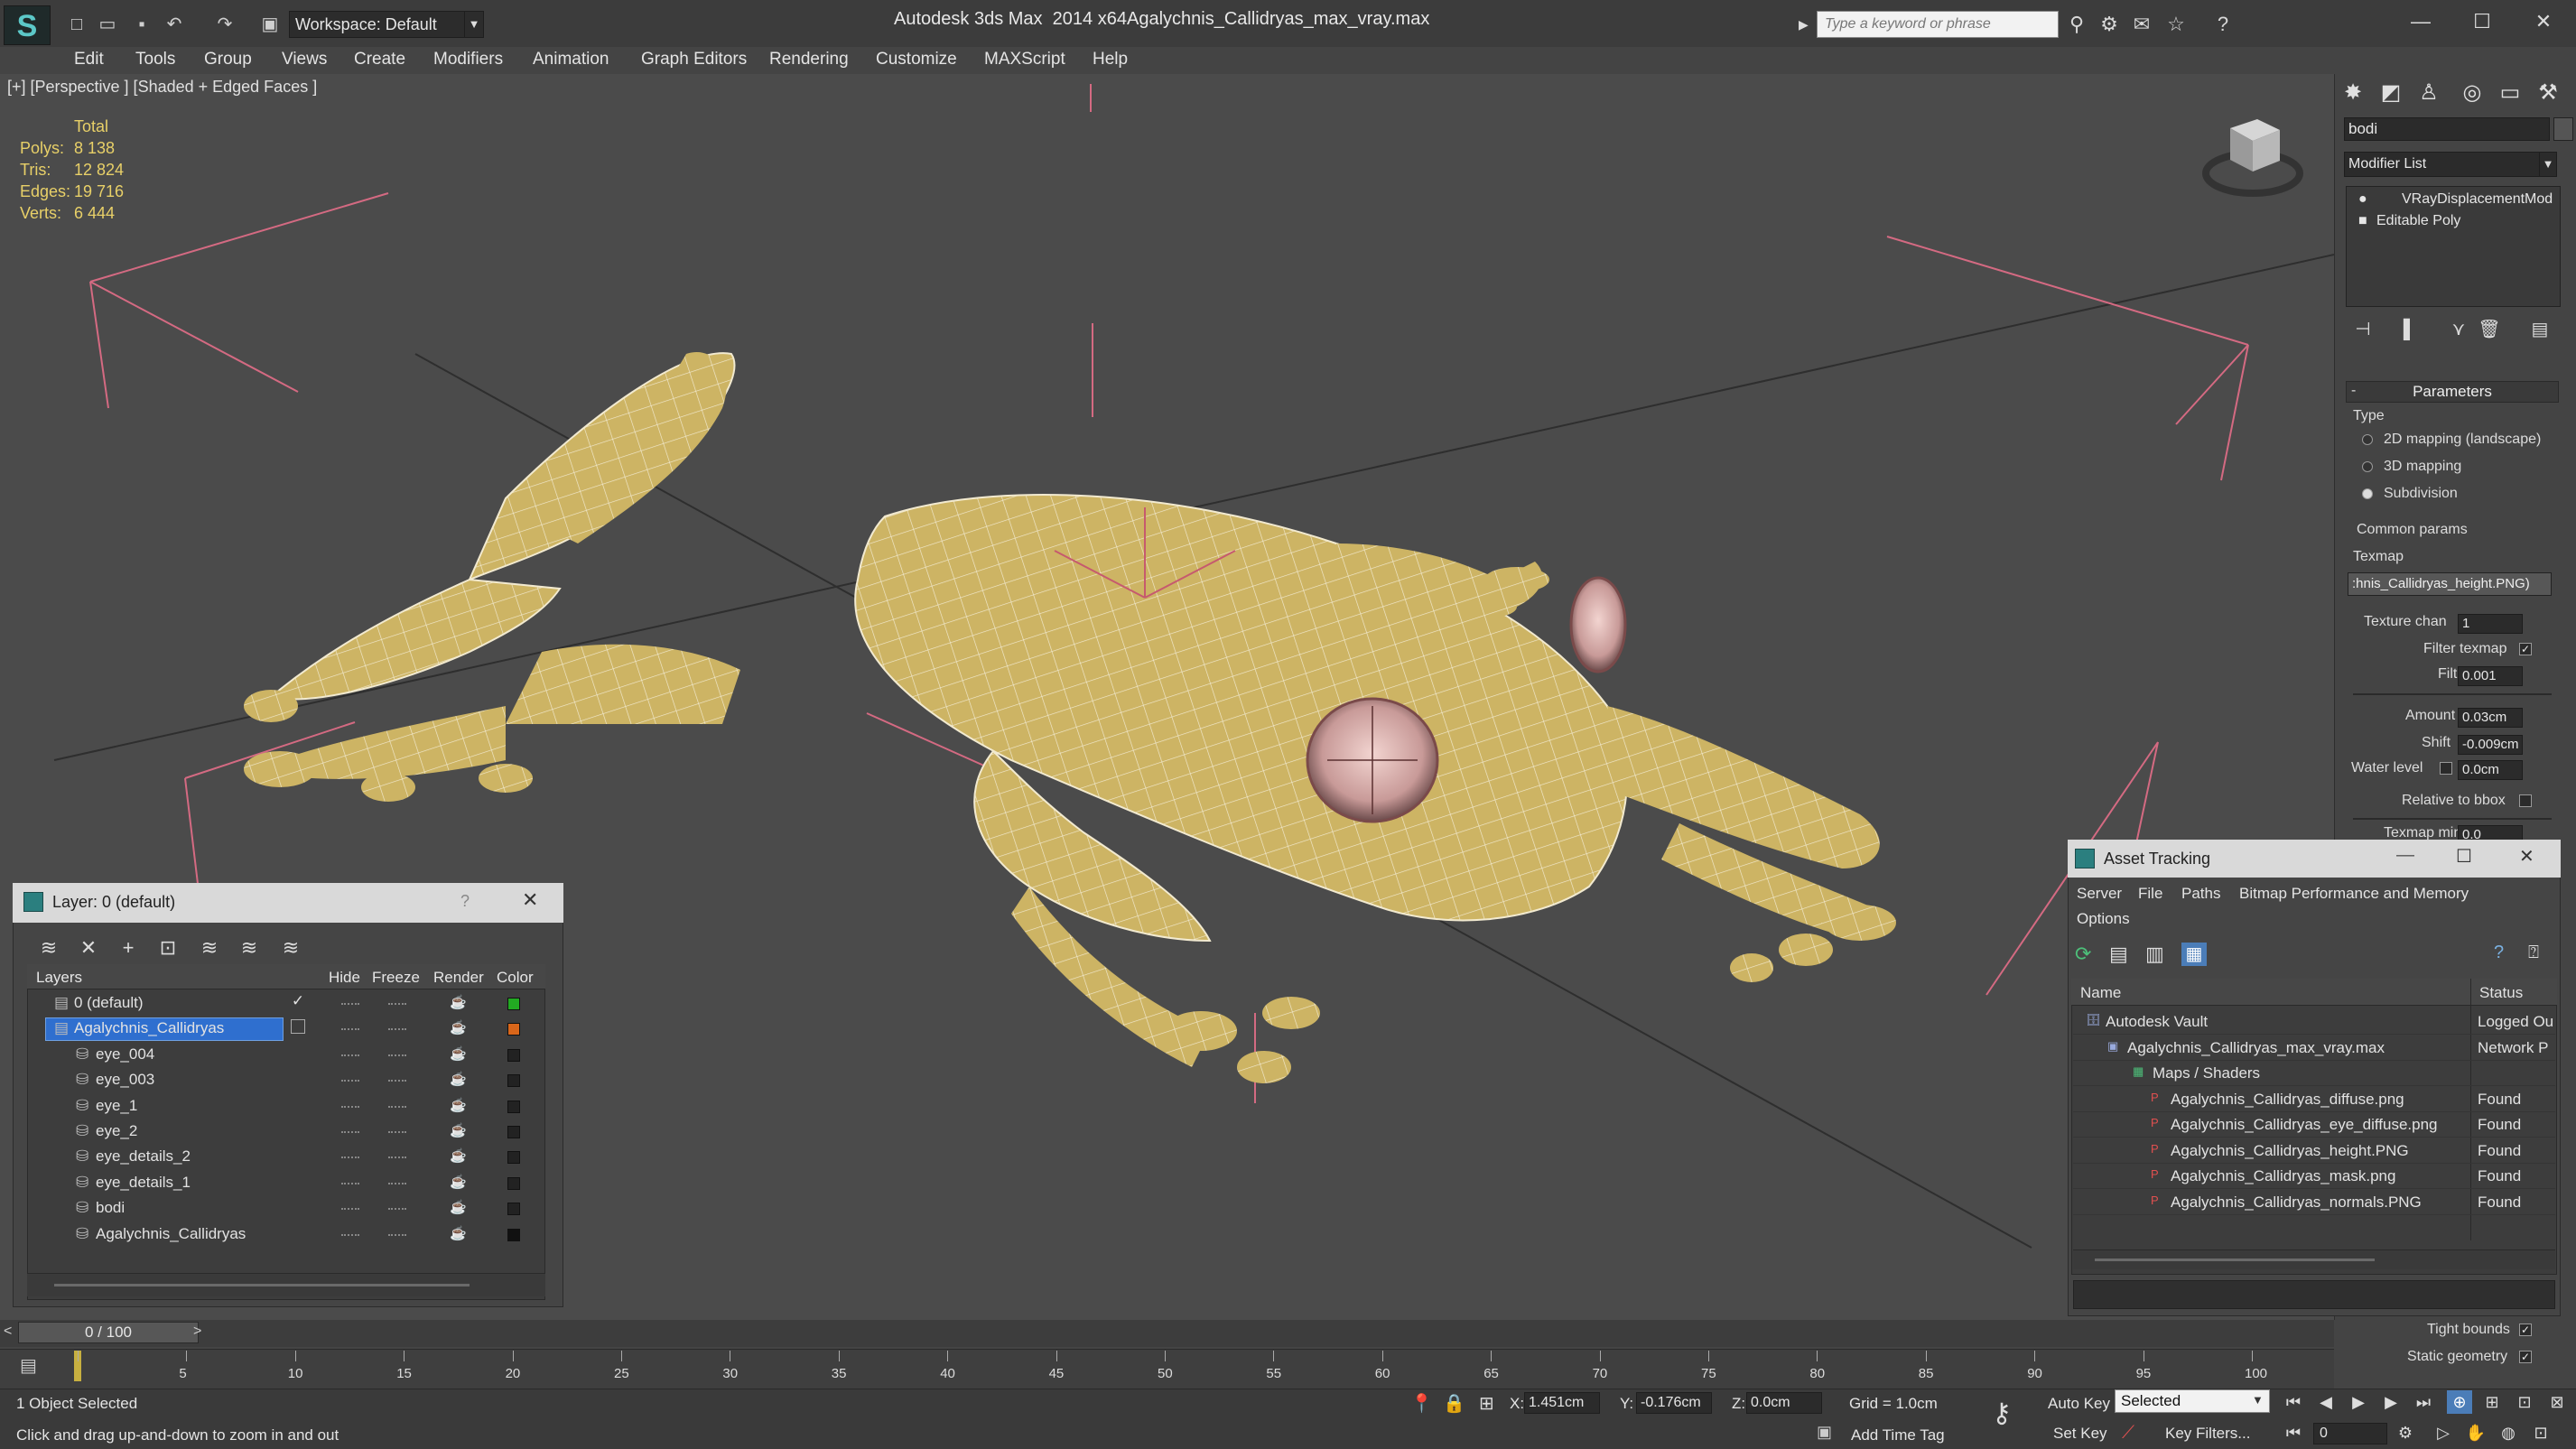 This screenshot has height=1449, width=2576. Describe the element at coordinates (2206, 1073) in the screenshot. I see `asset-row-name: Maps / Shaders` at that location.